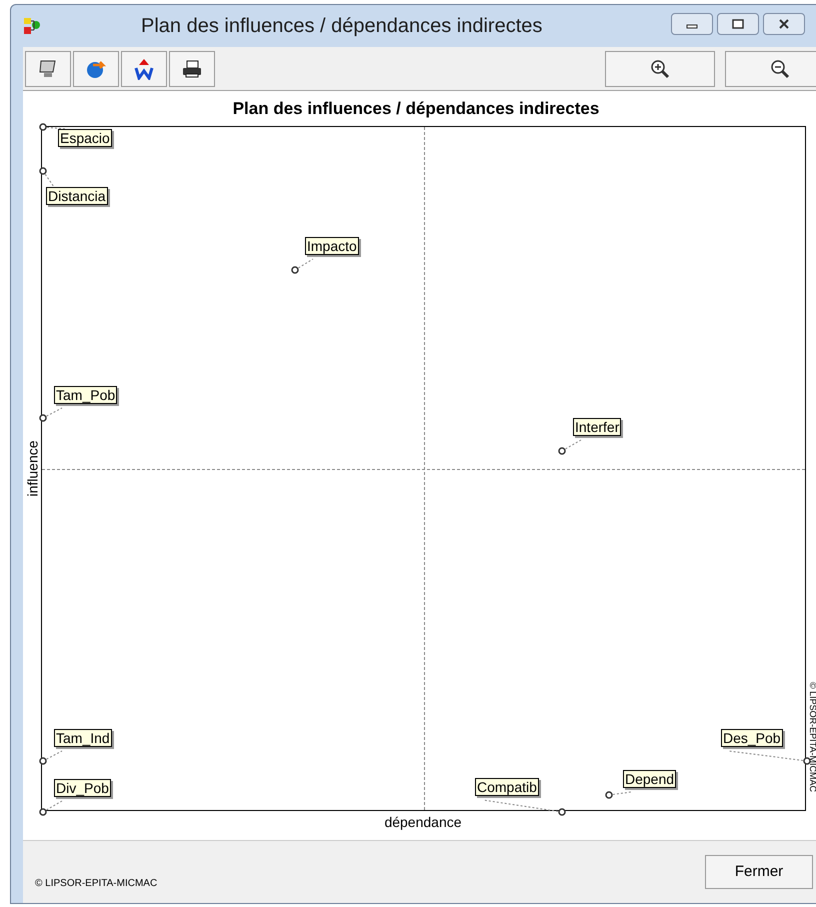 Image resolution: width=816 pixels, height=907 pixels. What do you see at coordinates (86, 395) in the screenshot?
I see `point-label: Tam_Pob` at bounding box center [86, 395].